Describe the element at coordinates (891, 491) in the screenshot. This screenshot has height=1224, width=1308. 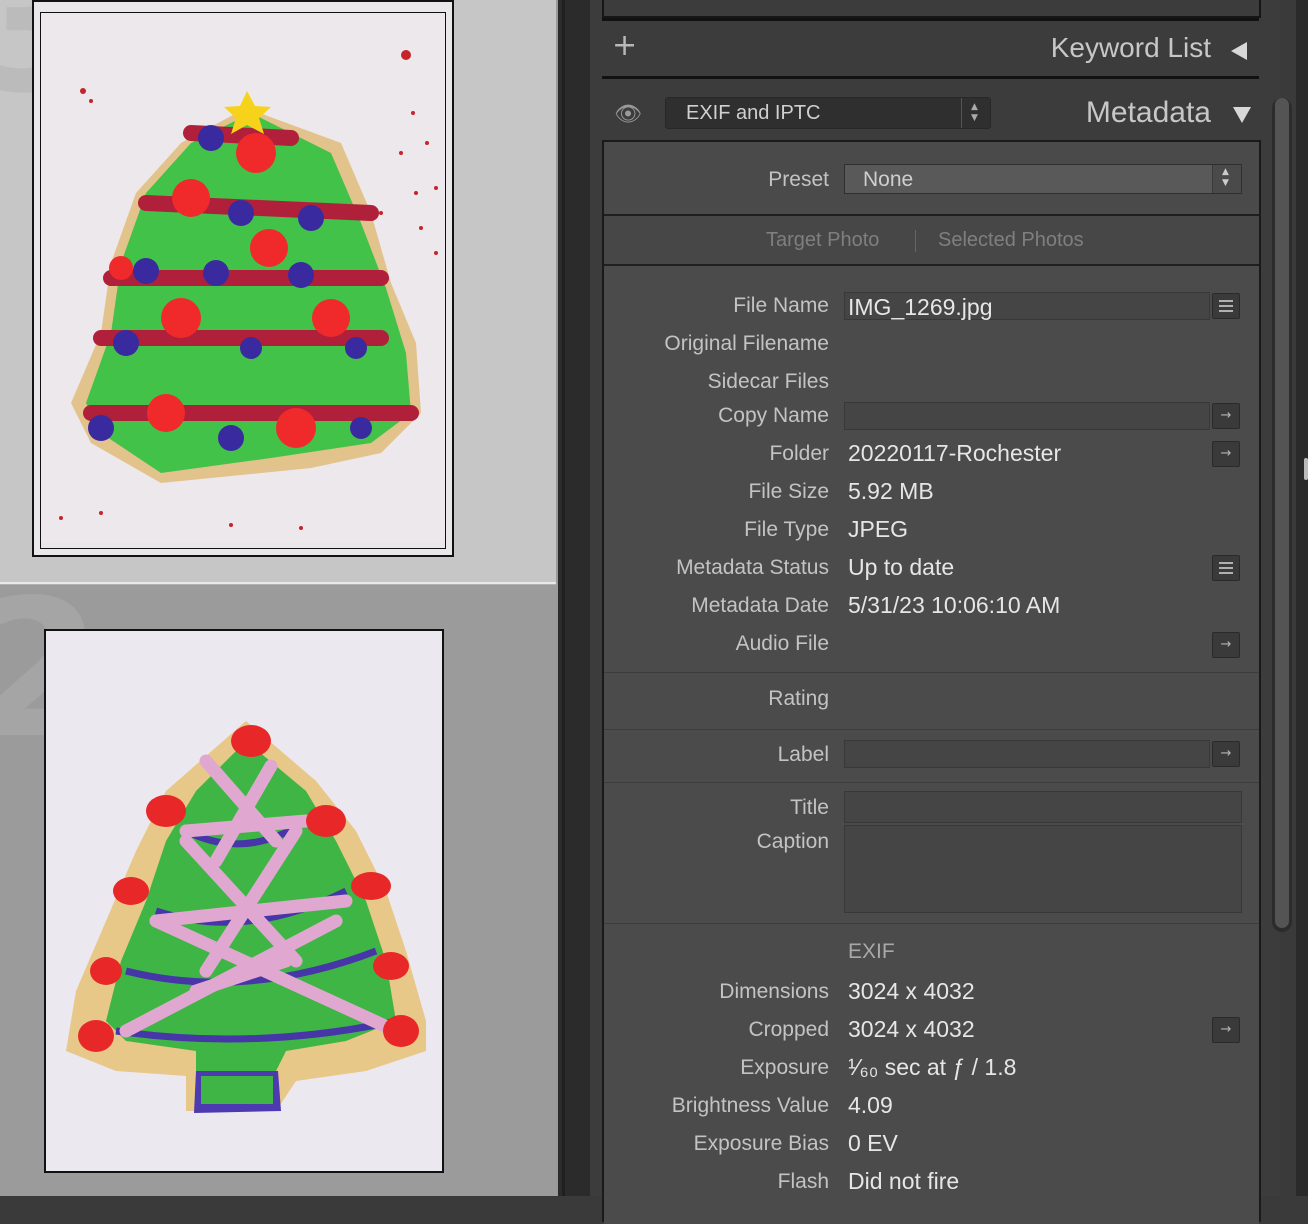
I see `file-size-value: 5.92 MB` at that location.